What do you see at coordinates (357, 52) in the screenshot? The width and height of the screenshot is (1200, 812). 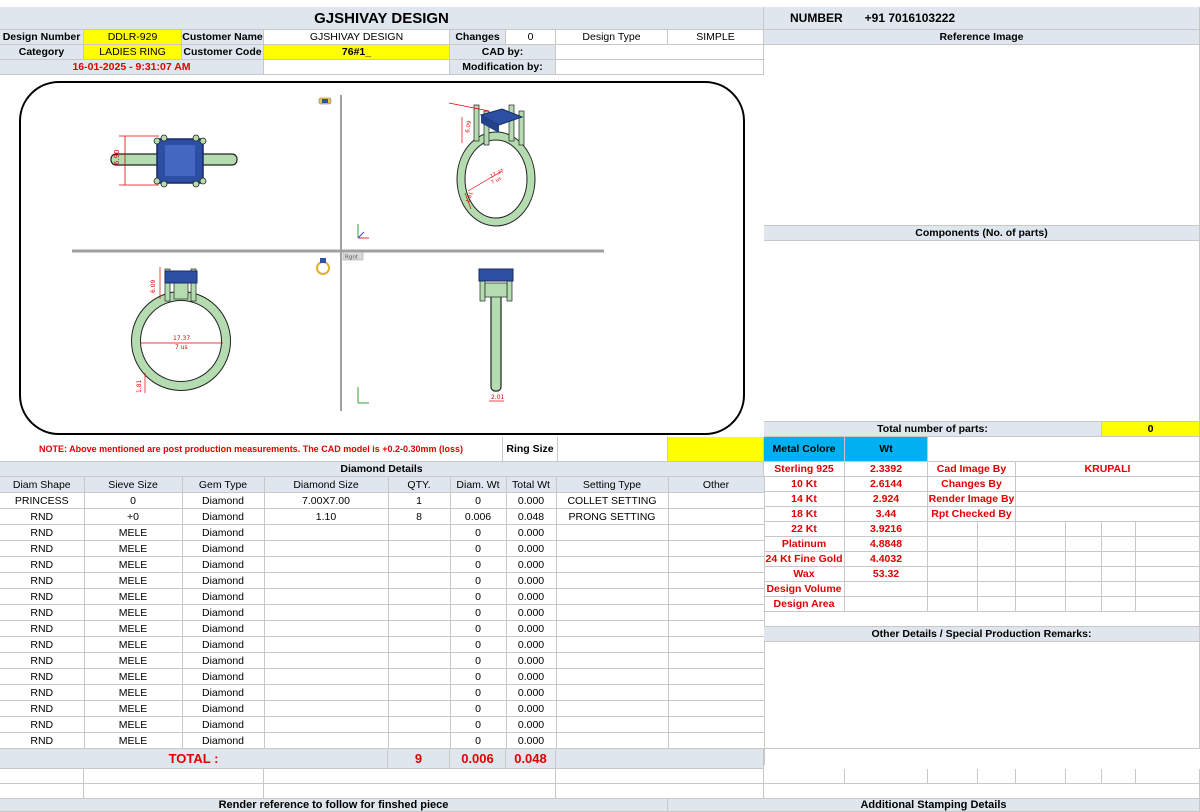 I see `customer-code-value: 76#1_` at bounding box center [357, 52].